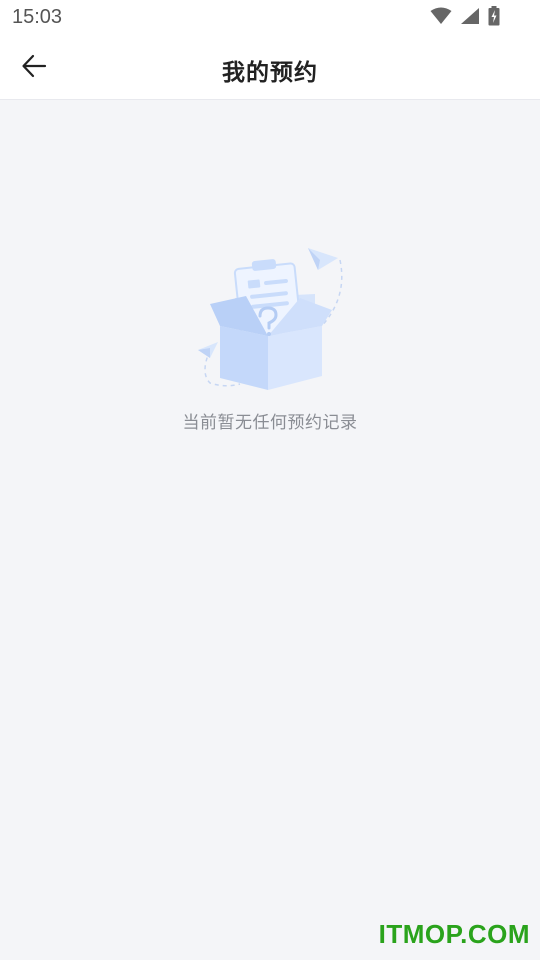 The image size is (540, 960). Describe the element at coordinates (37, 17) in the screenshot. I see `status-time: 15:03` at that location.